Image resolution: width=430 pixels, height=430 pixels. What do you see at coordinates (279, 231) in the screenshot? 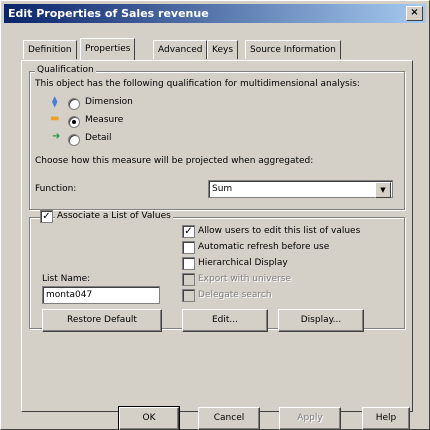
I see `allow-edit-label: Allow users to edit this list of values` at bounding box center [279, 231].